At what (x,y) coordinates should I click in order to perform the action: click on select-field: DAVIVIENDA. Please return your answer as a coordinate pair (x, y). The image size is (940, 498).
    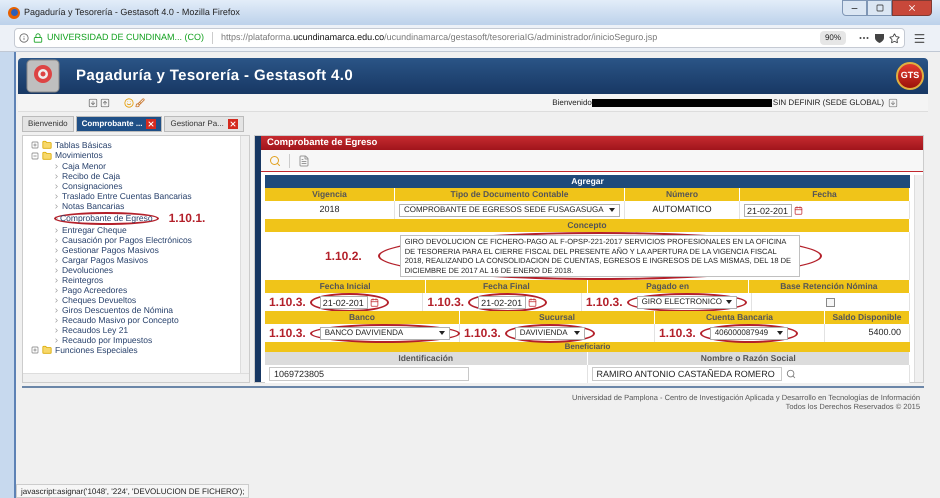
    Looking at the image, I should click on (549, 333).